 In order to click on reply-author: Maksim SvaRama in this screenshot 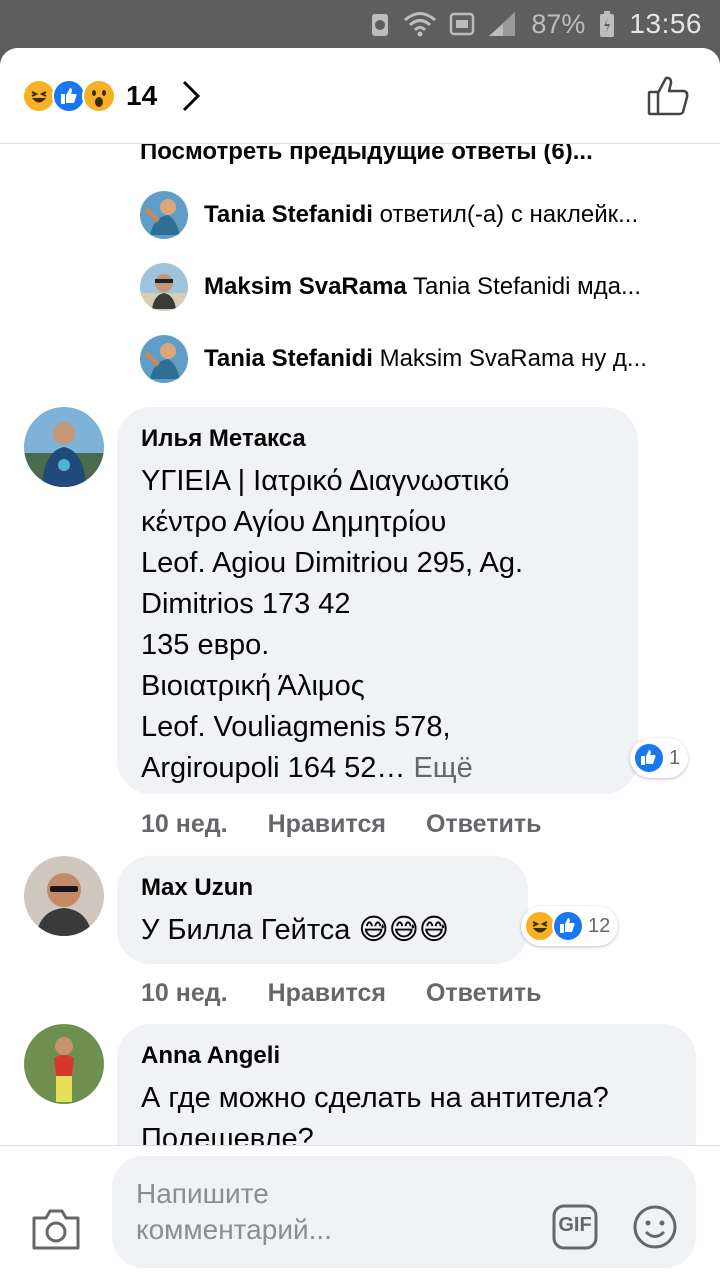, I will do `click(305, 286)`.